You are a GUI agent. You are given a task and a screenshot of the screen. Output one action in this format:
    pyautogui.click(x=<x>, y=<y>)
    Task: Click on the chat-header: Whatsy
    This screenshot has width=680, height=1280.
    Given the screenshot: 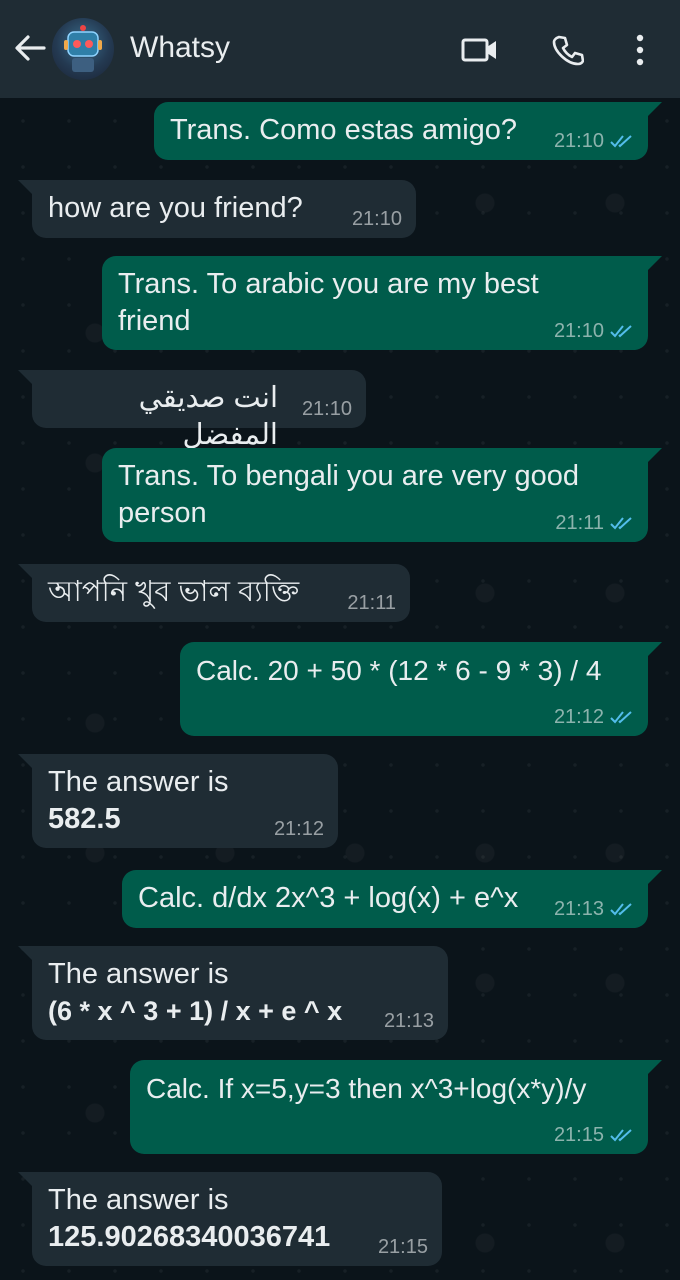 What is the action you would take?
    pyautogui.click(x=340, y=49)
    